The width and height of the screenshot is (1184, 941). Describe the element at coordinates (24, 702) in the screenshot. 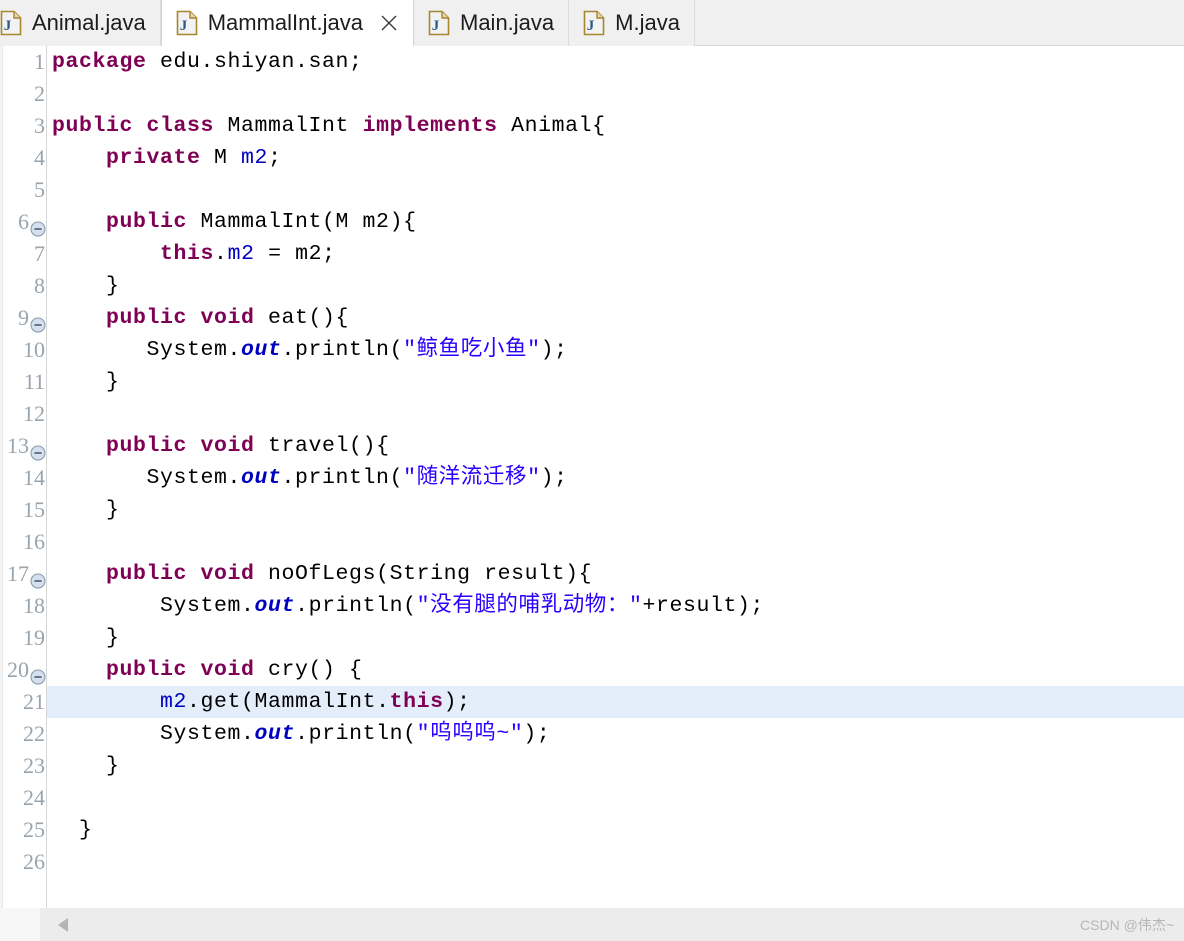

I see `line-number-21: 21` at that location.